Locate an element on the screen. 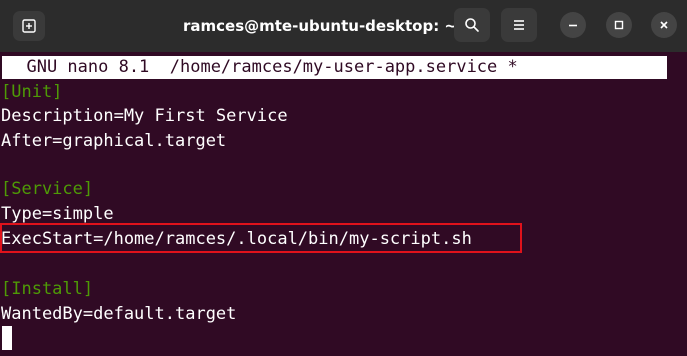  text-cursor is located at coordinates (7, 338).